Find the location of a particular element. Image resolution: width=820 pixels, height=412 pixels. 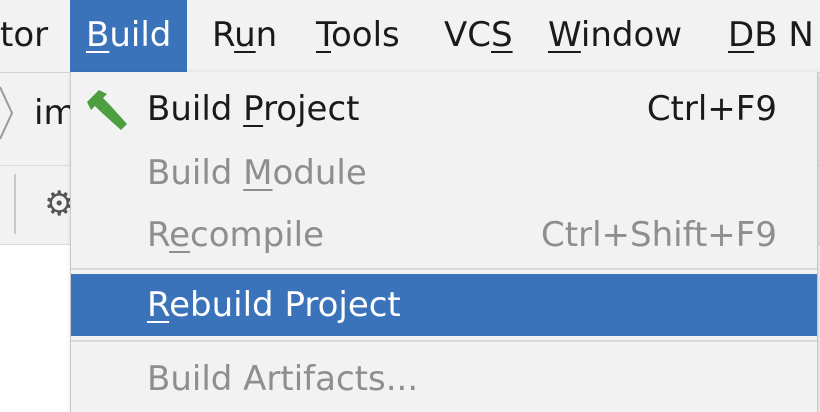

menu-item-recompile: Recompile Ctrl+Shift+F9 is located at coordinates (444, 235).